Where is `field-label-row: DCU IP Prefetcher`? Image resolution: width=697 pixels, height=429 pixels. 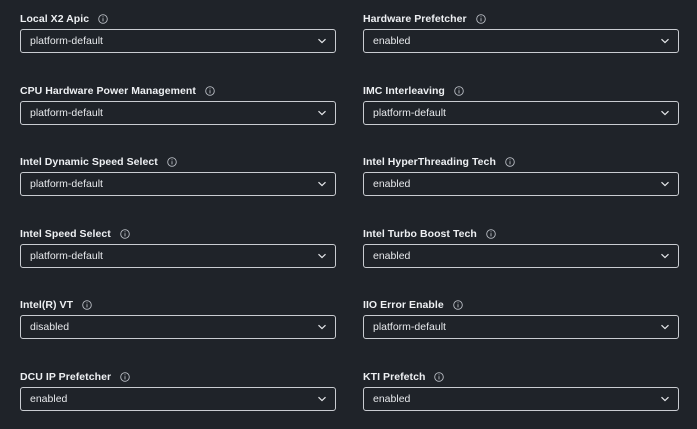
field-label-row: DCU IP Prefetcher is located at coordinates (178, 377).